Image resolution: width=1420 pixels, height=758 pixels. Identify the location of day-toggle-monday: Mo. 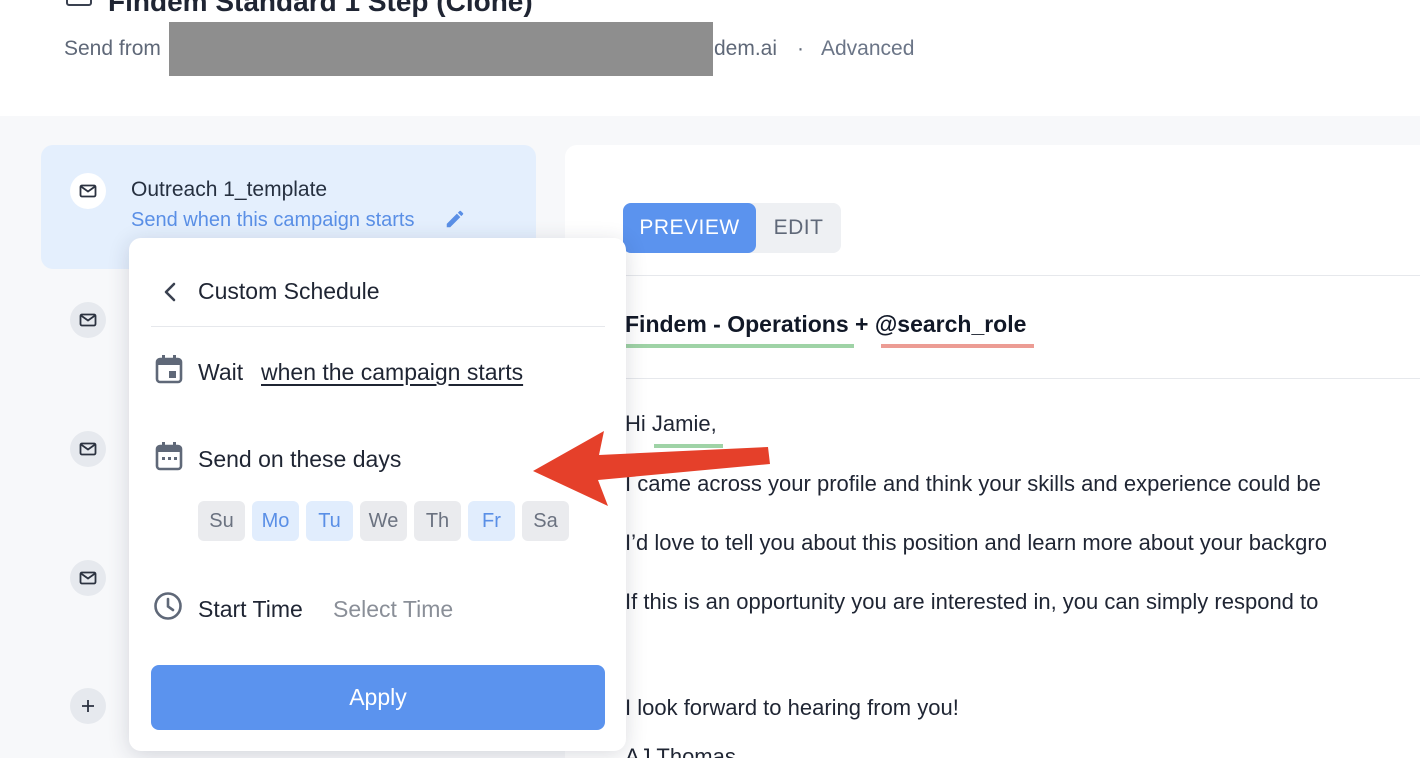
(275, 521).